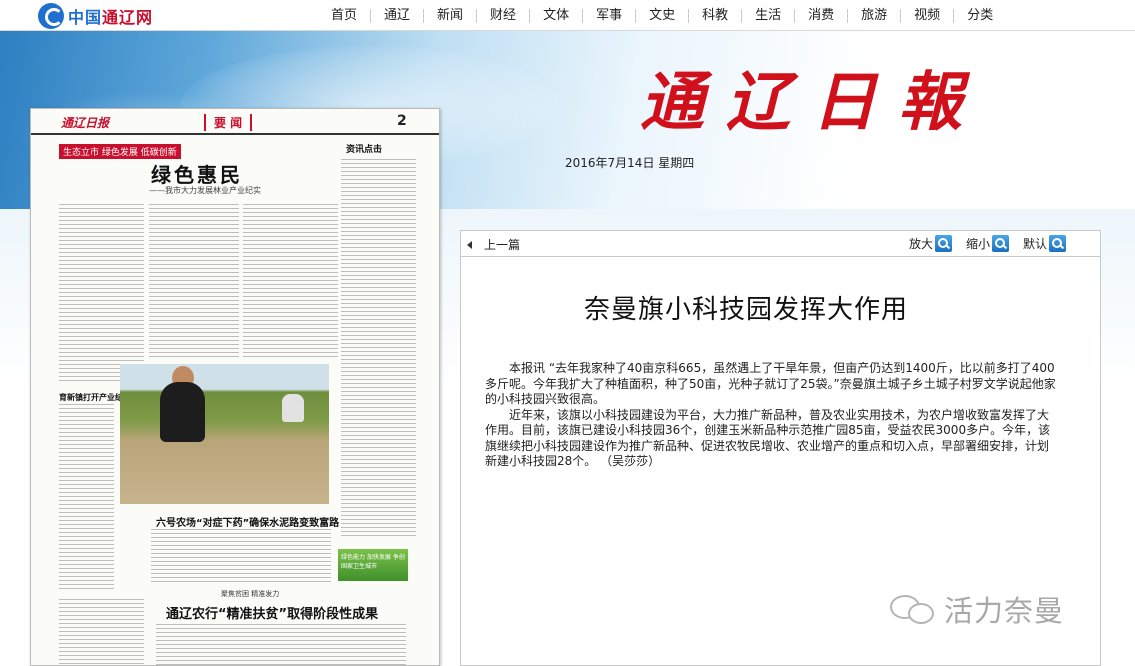 The image size is (1135, 666). What do you see at coordinates (1004, 611) in the screenshot?
I see `watermark-text: 活力奈曼` at bounding box center [1004, 611].